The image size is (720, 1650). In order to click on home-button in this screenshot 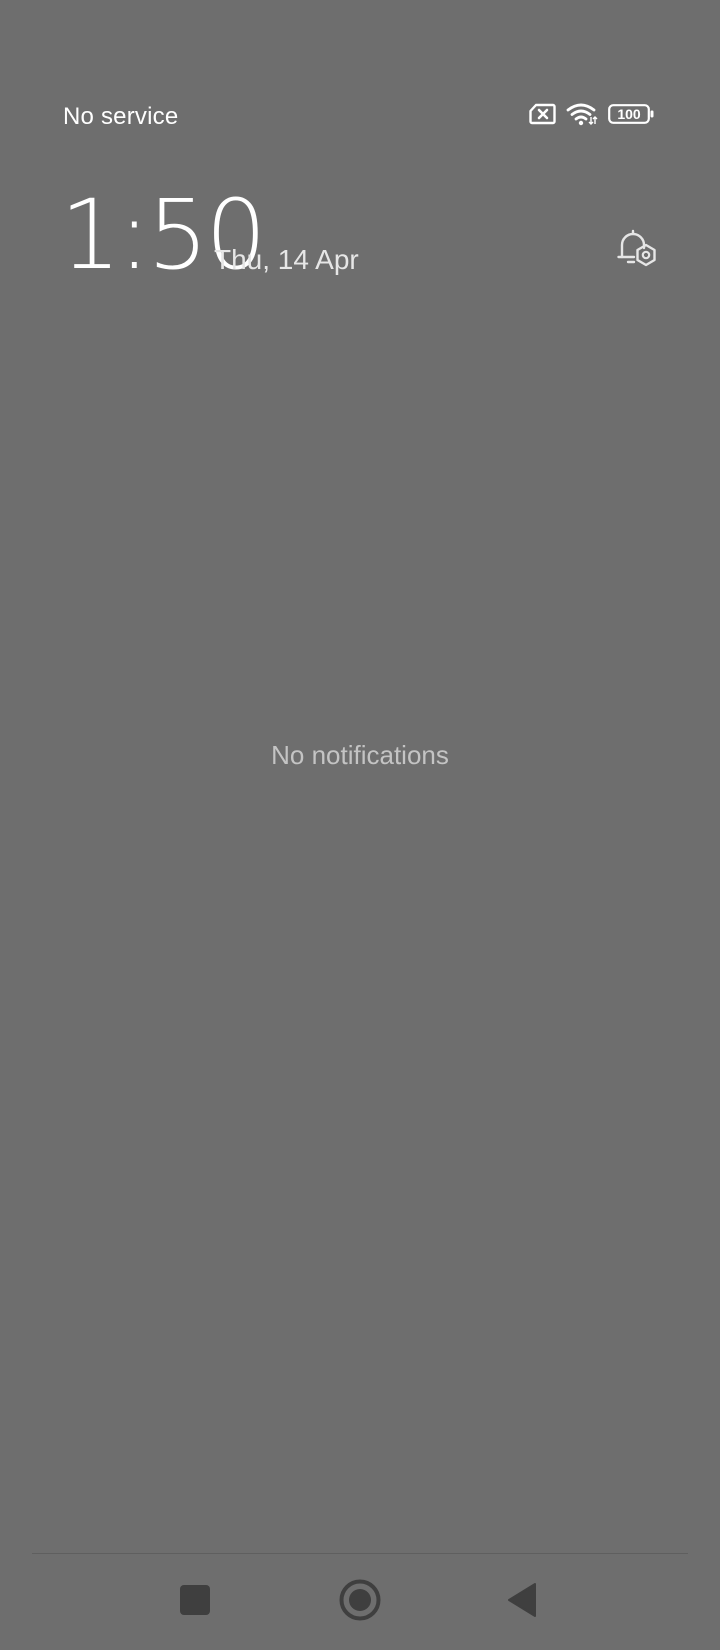, I will do `click(360, 1602)`.